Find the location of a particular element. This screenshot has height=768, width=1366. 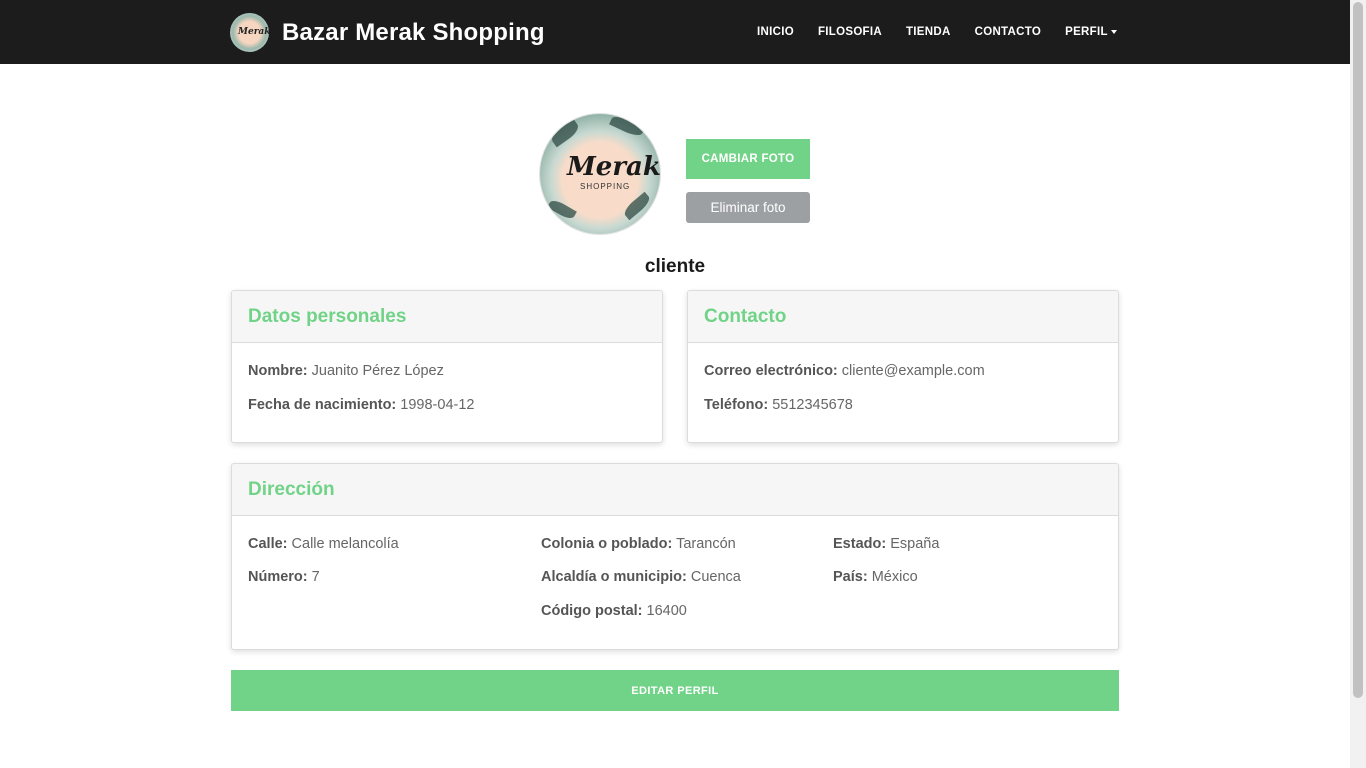

caret-down-icon is located at coordinates (1113, 31).